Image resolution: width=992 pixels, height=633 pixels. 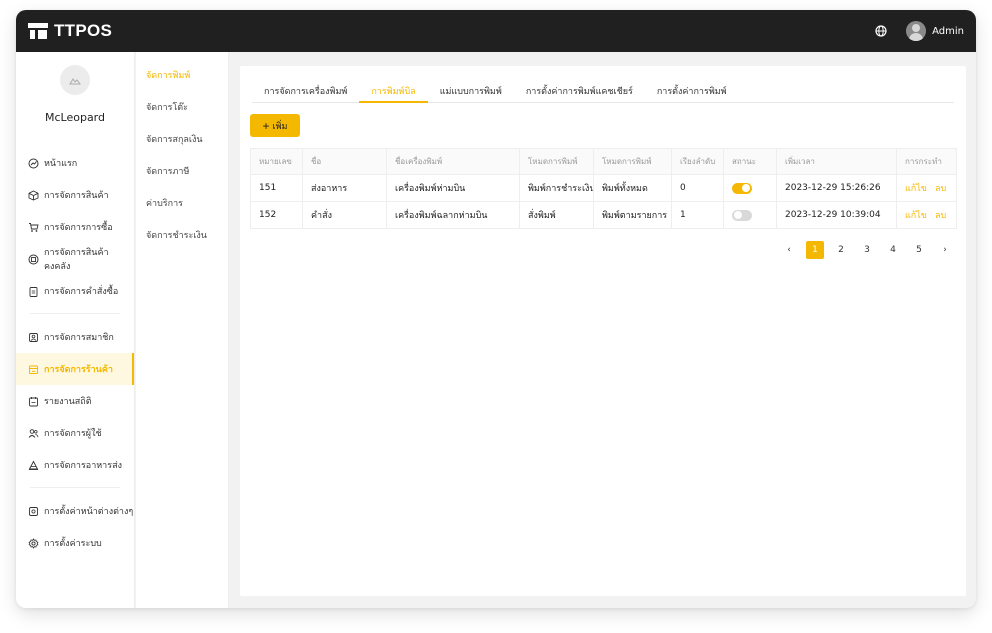 What do you see at coordinates (182, 212) in the screenshot?
I see `subnav-item: ค่าบริการ` at bounding box center [182, 212].